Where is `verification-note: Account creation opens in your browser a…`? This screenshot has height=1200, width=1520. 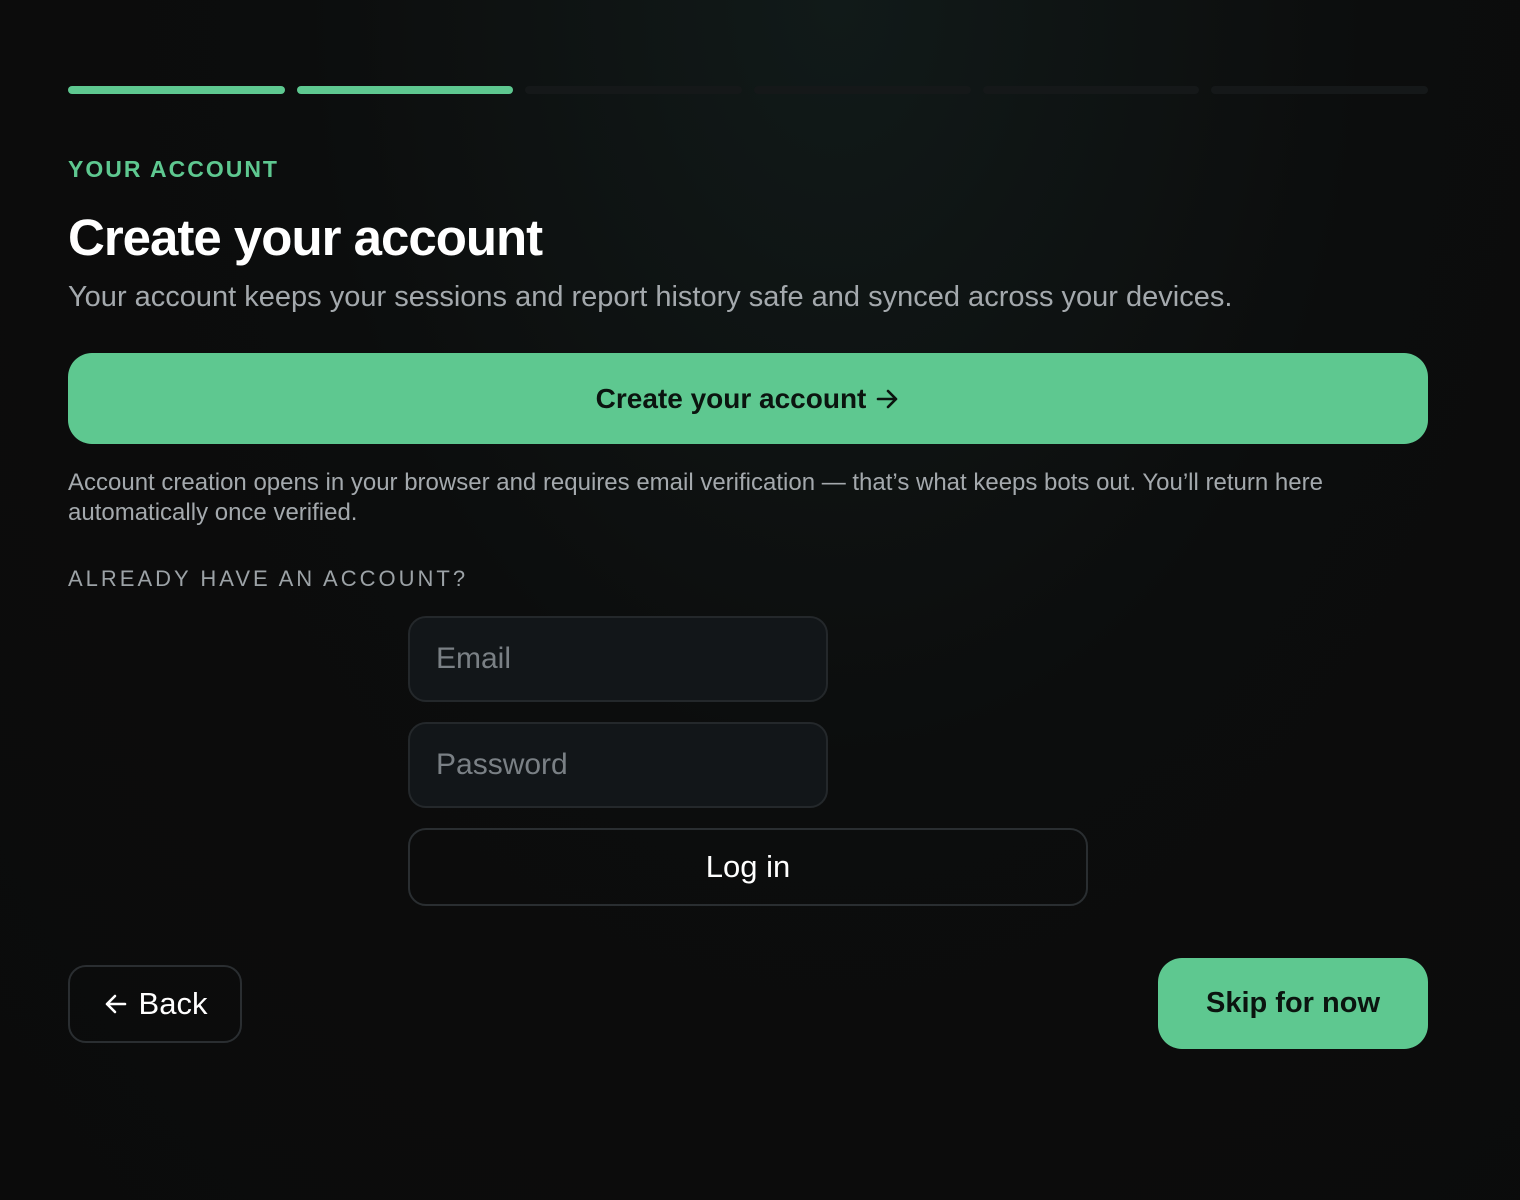 verification-note: Account creation opens in your browser a… is located at coordinates (695, 497).